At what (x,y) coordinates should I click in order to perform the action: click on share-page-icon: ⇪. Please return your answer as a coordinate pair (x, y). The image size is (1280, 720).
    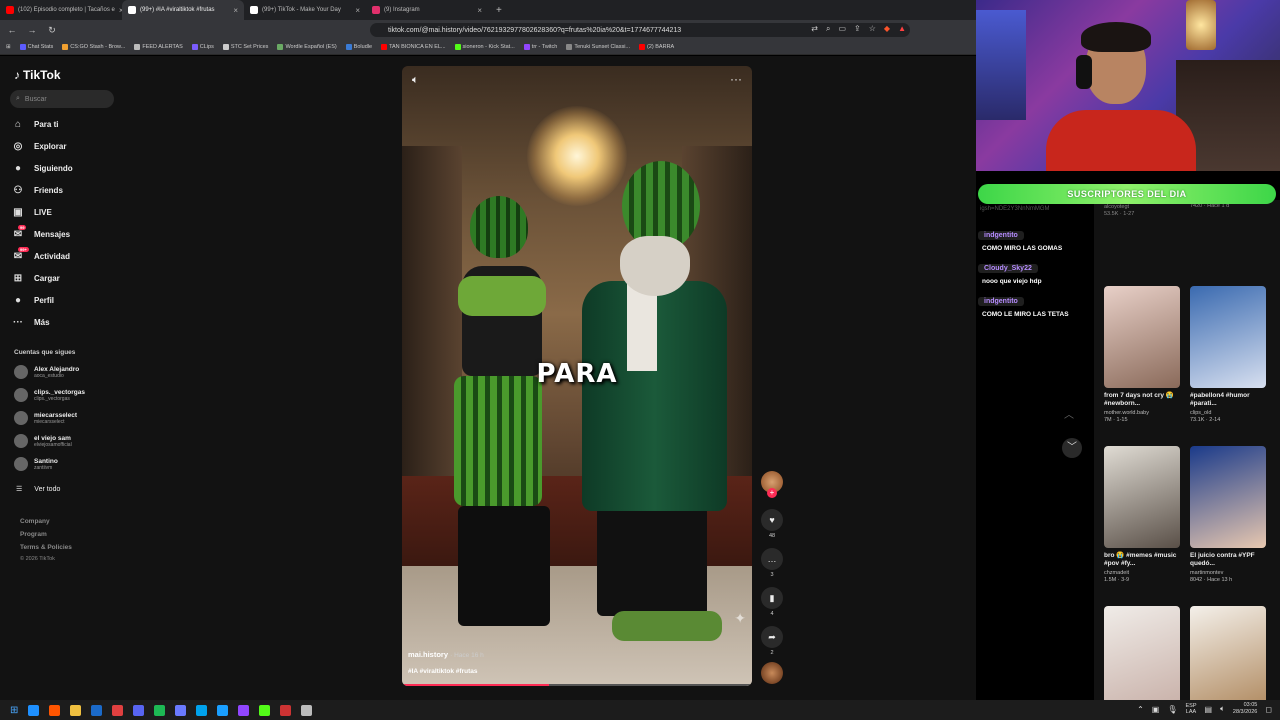
    Looking at the image, I should click on (857, 29).